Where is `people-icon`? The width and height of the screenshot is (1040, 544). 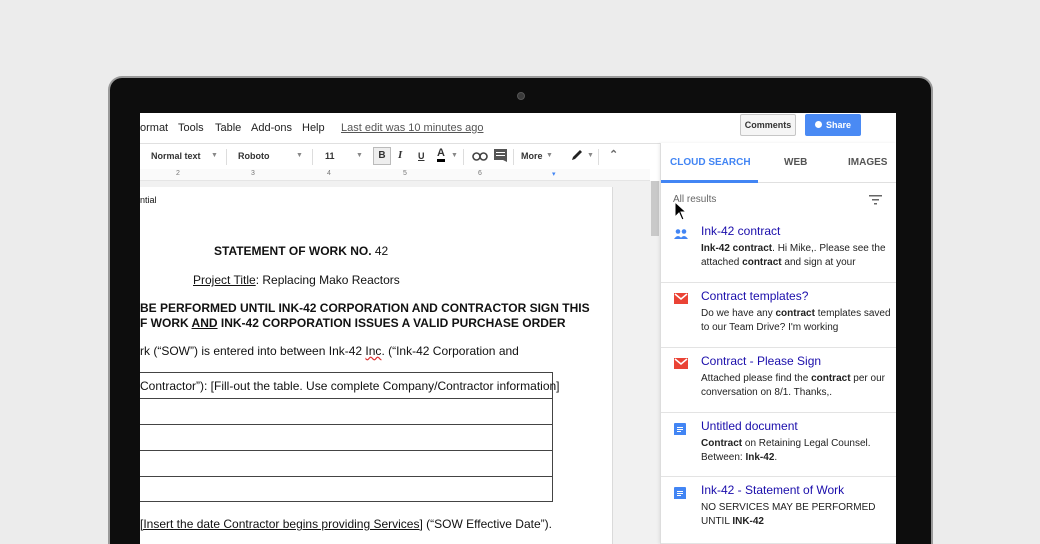
people-icon is located at coordinates (681, 234).